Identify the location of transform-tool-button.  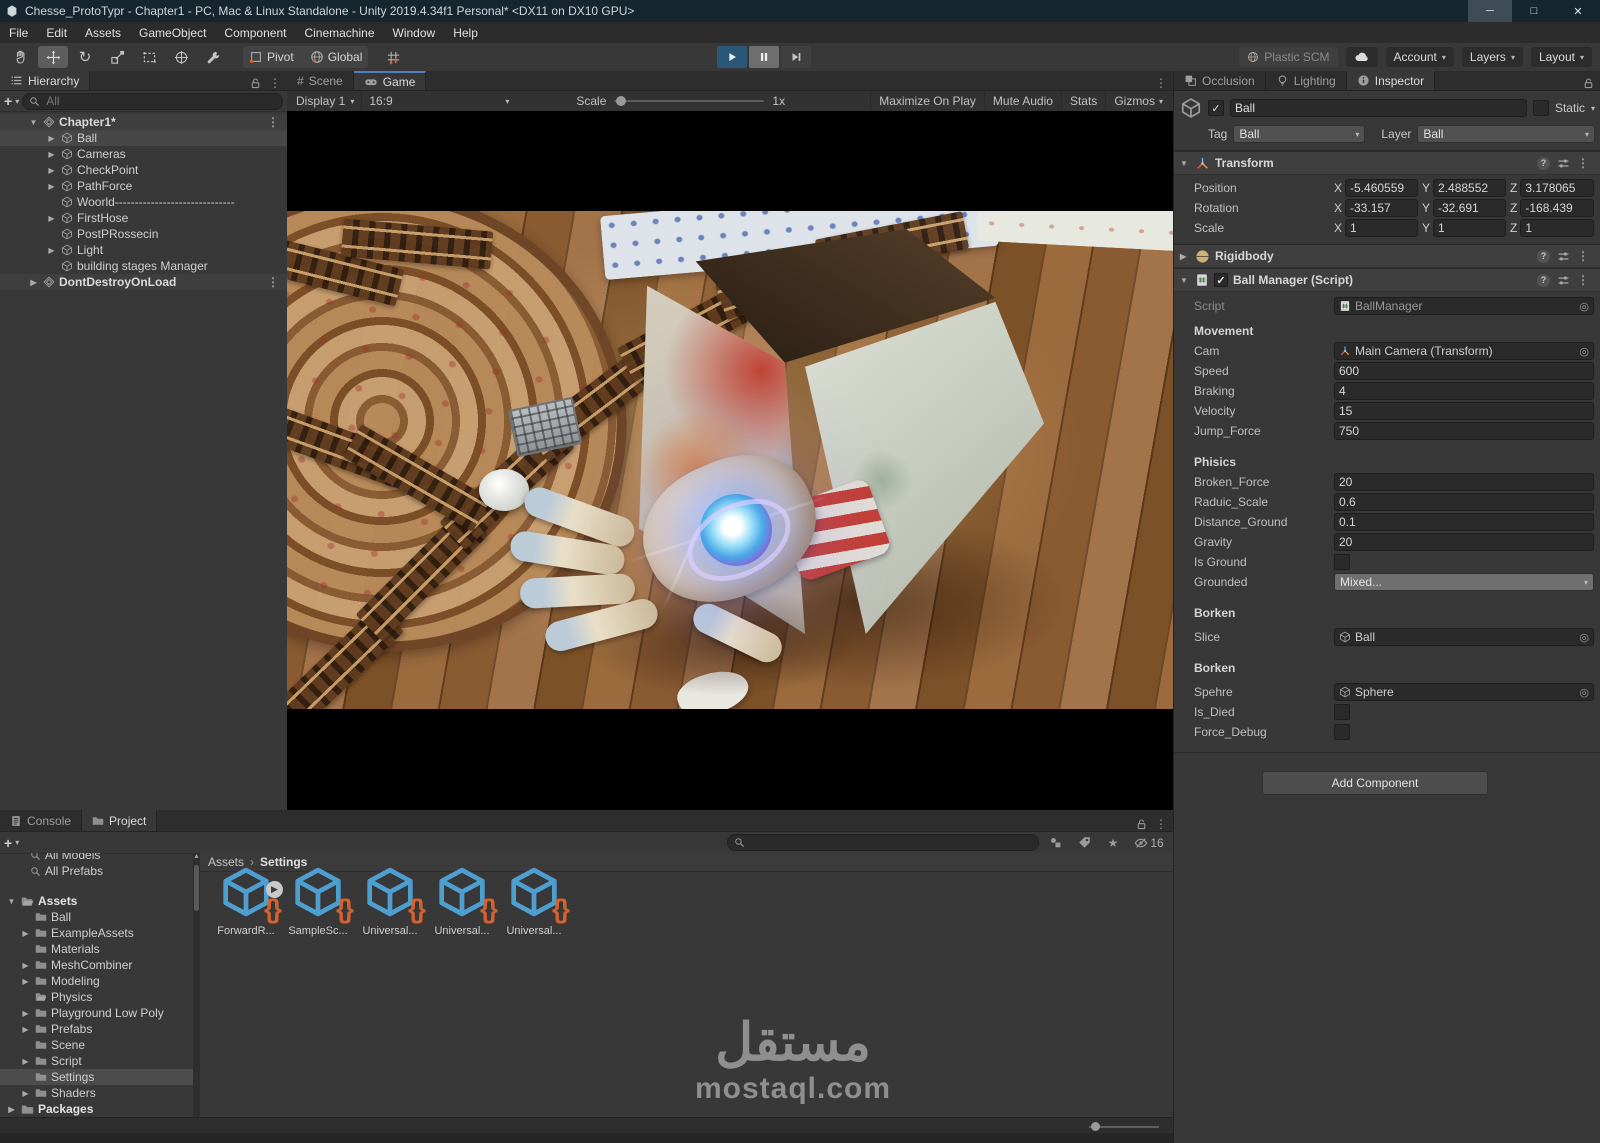
(181, 57).